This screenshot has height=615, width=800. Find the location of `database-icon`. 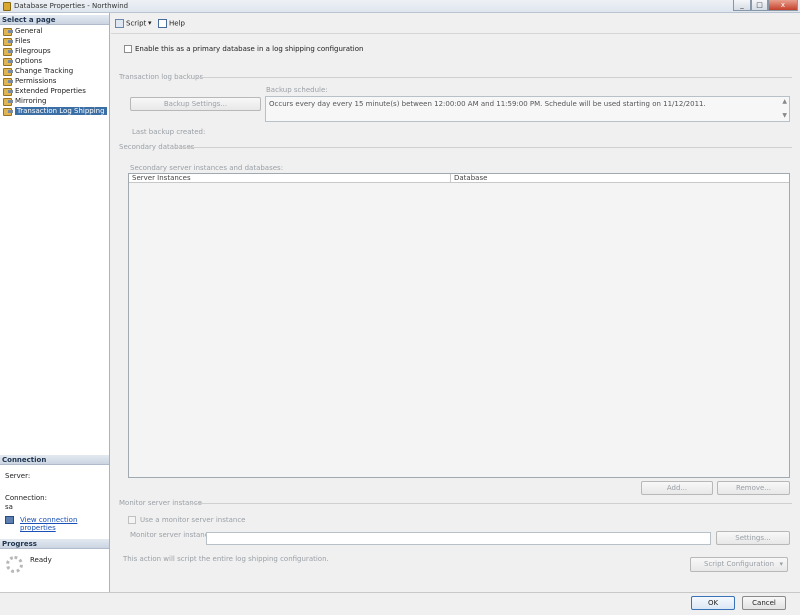

database-icon is located at coordinates (7, 6).